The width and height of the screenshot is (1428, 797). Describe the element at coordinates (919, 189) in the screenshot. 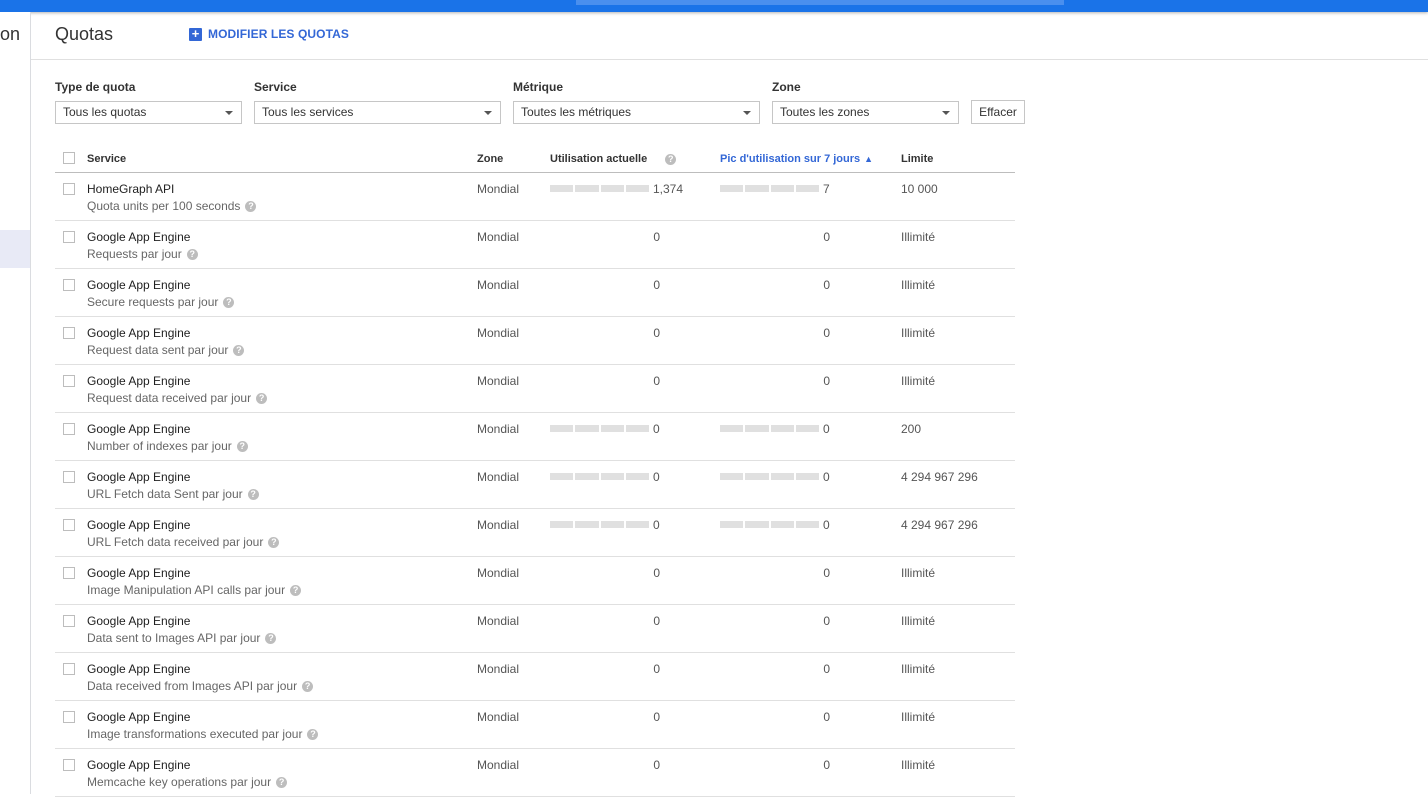

I see `limit-cell: 10 000` at that location.